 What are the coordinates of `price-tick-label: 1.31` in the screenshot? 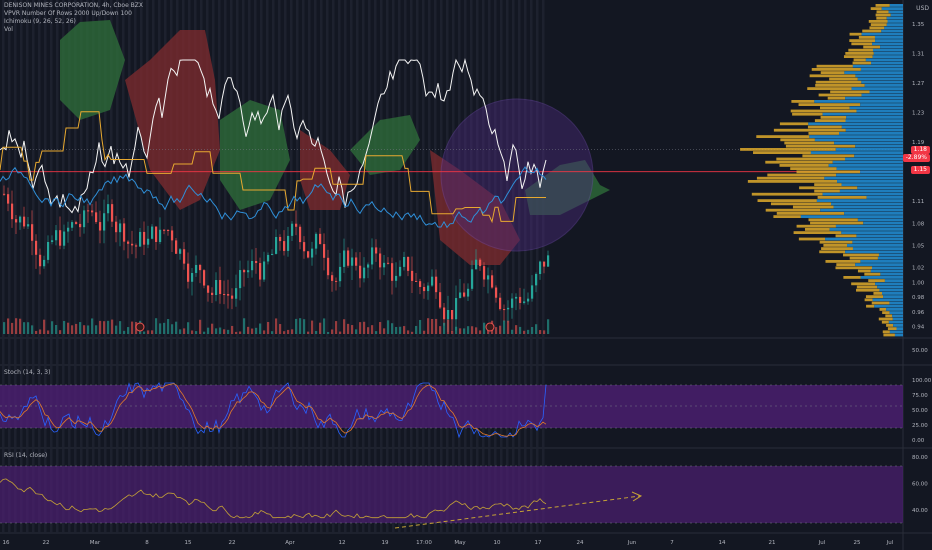 It's located at (918, 55).